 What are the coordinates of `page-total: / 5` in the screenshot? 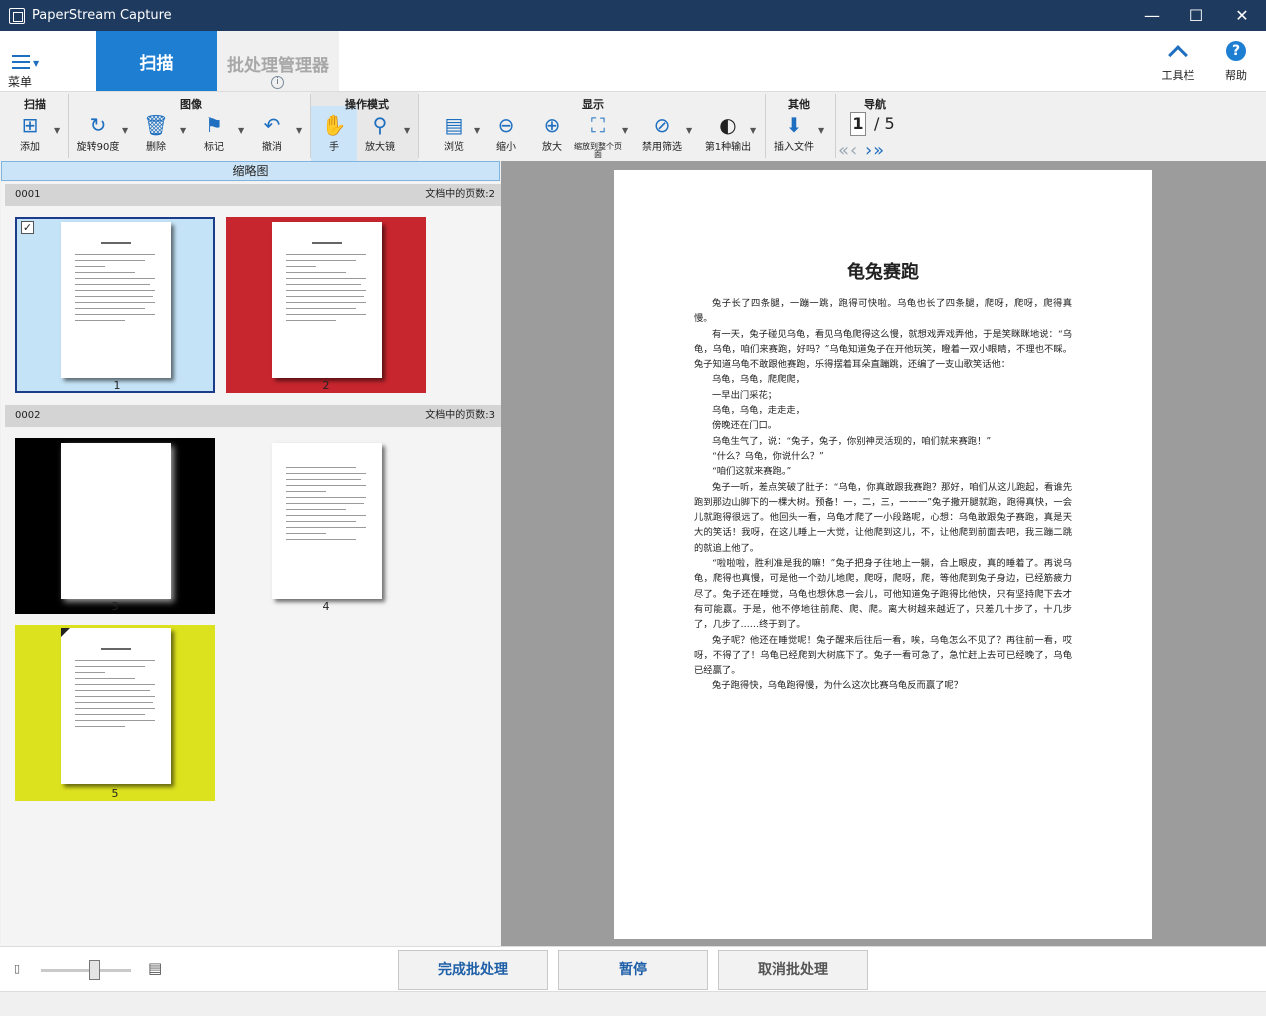 It's located at (884, 123).